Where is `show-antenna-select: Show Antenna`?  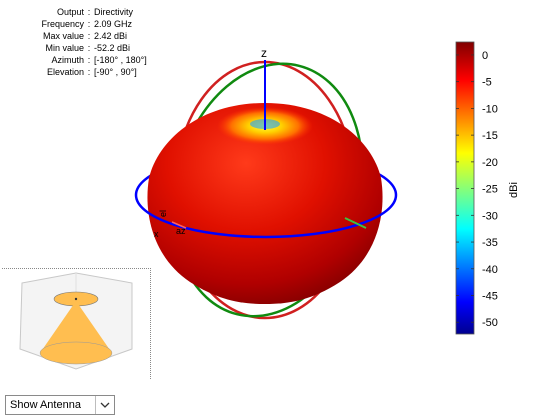
show-antenna-select: Show Antenna is located at coordinates (60, 405).